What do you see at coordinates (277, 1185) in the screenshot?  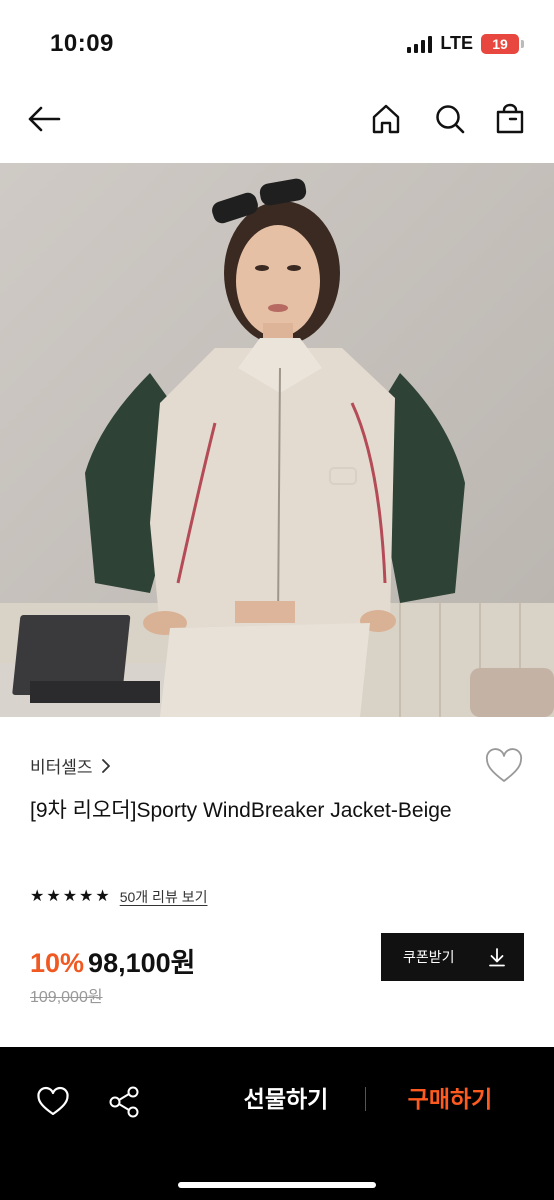 I see `home-indicator` at bounding box center [277, 1185].